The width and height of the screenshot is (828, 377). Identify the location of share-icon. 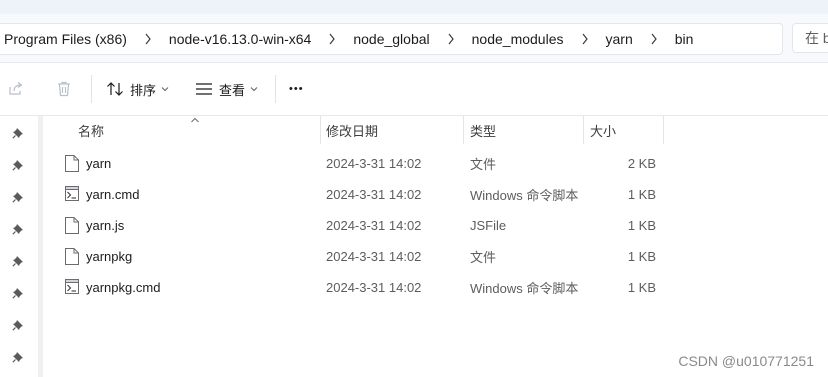
(16, 89).